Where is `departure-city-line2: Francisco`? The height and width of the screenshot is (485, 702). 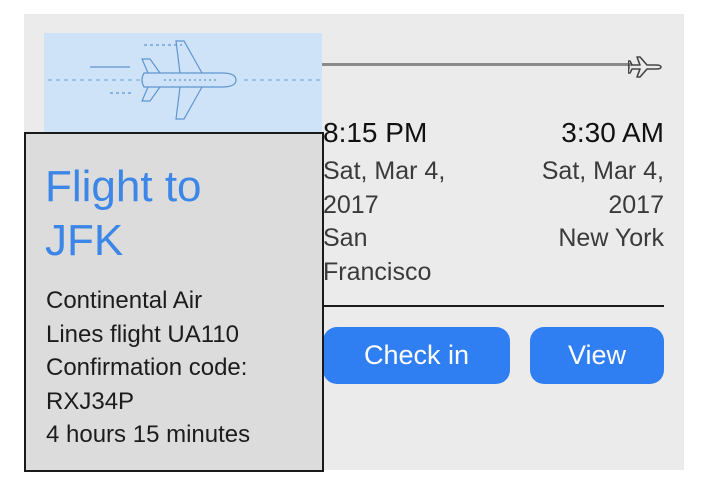 departure-city-line2: Francisco is located at coordinates (377, 271).